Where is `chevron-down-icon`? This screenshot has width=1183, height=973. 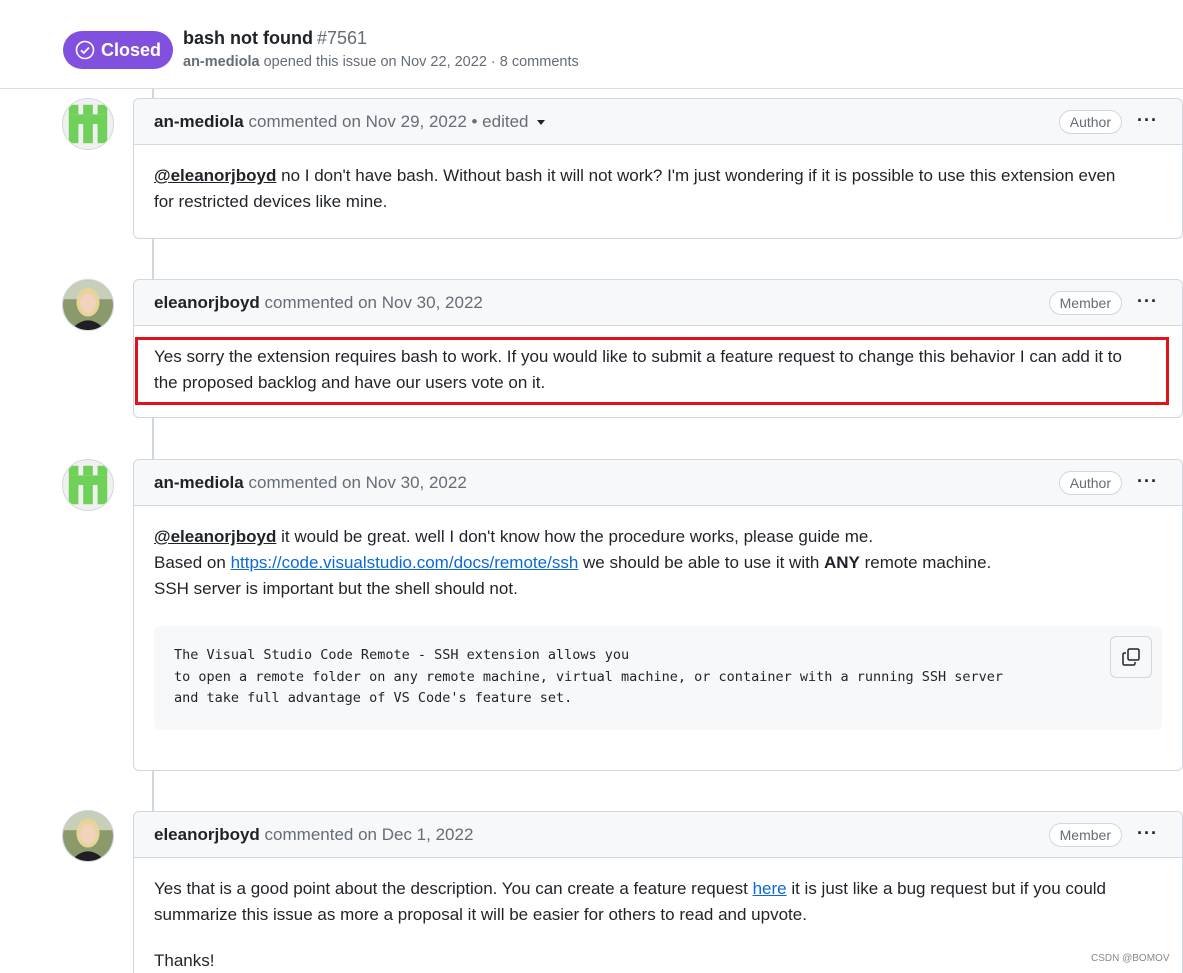
chevron-down-icon is located at coordinates (540, 123).